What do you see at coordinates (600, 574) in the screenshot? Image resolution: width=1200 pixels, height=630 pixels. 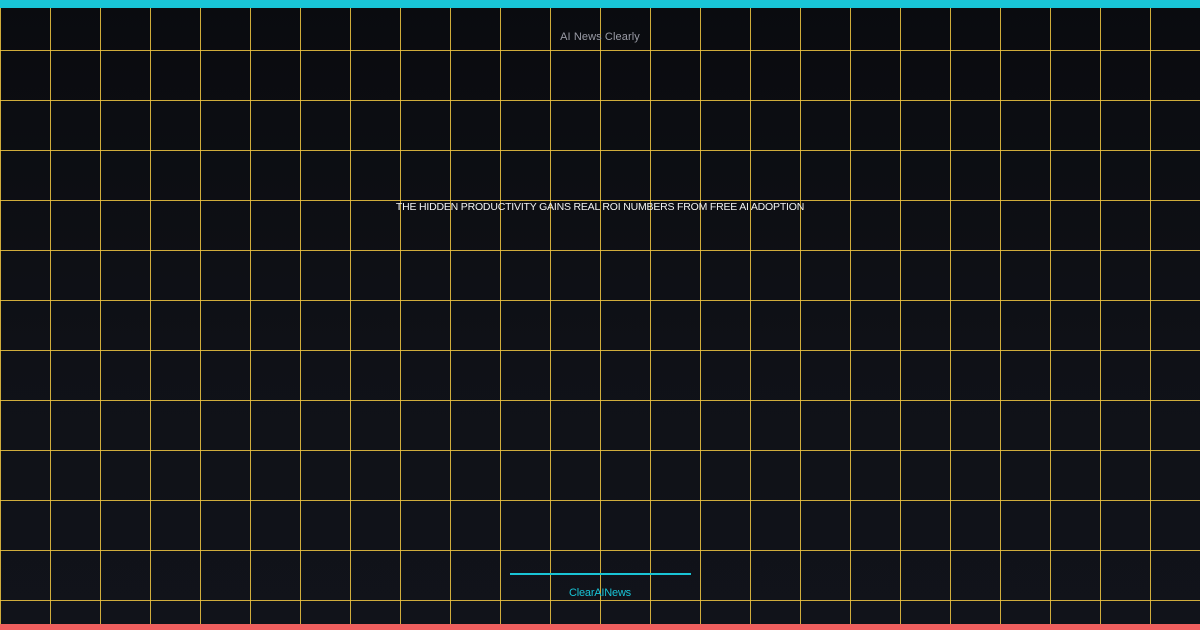 I see `brand-divider` at bounding box center [600, 574].